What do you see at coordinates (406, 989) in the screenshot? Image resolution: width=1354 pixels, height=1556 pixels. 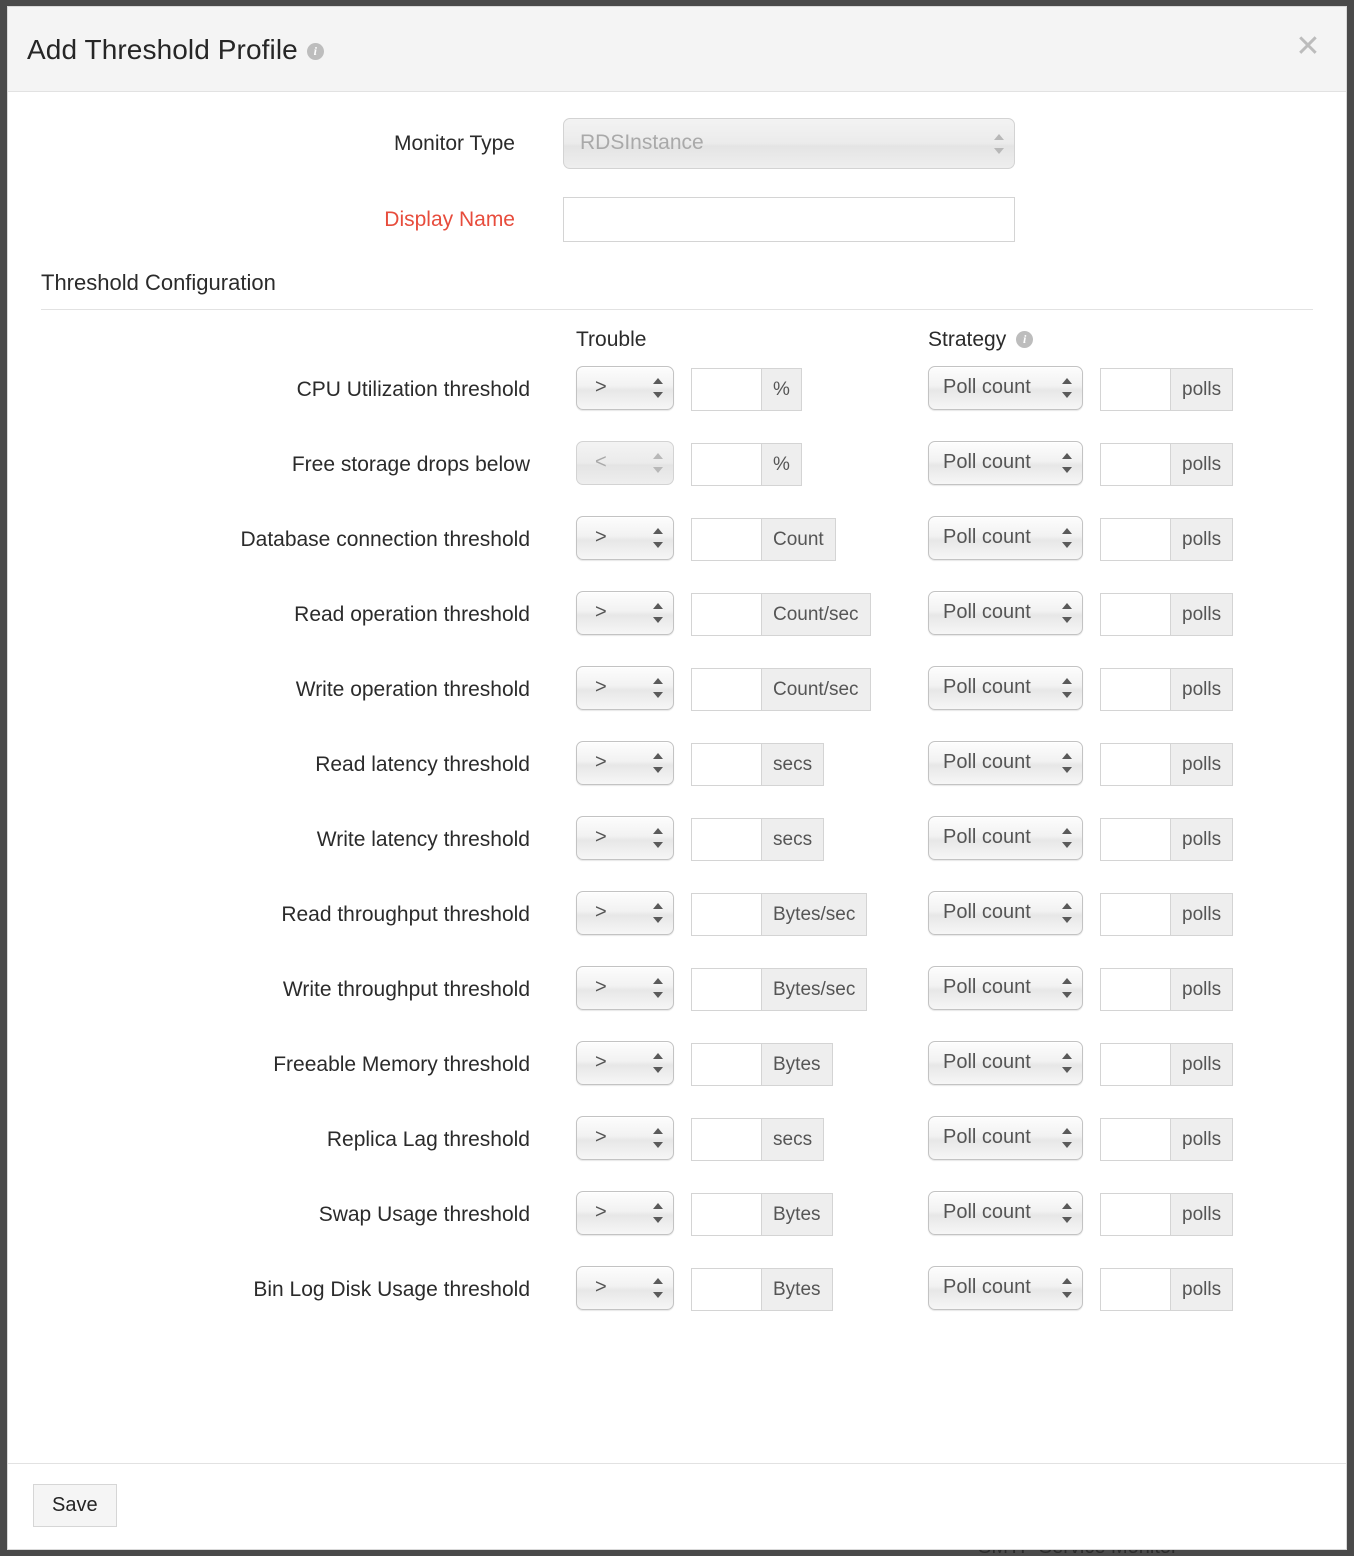 I see `threshold-row-label: Write throughput threshold` at bounding box center [406, 989].